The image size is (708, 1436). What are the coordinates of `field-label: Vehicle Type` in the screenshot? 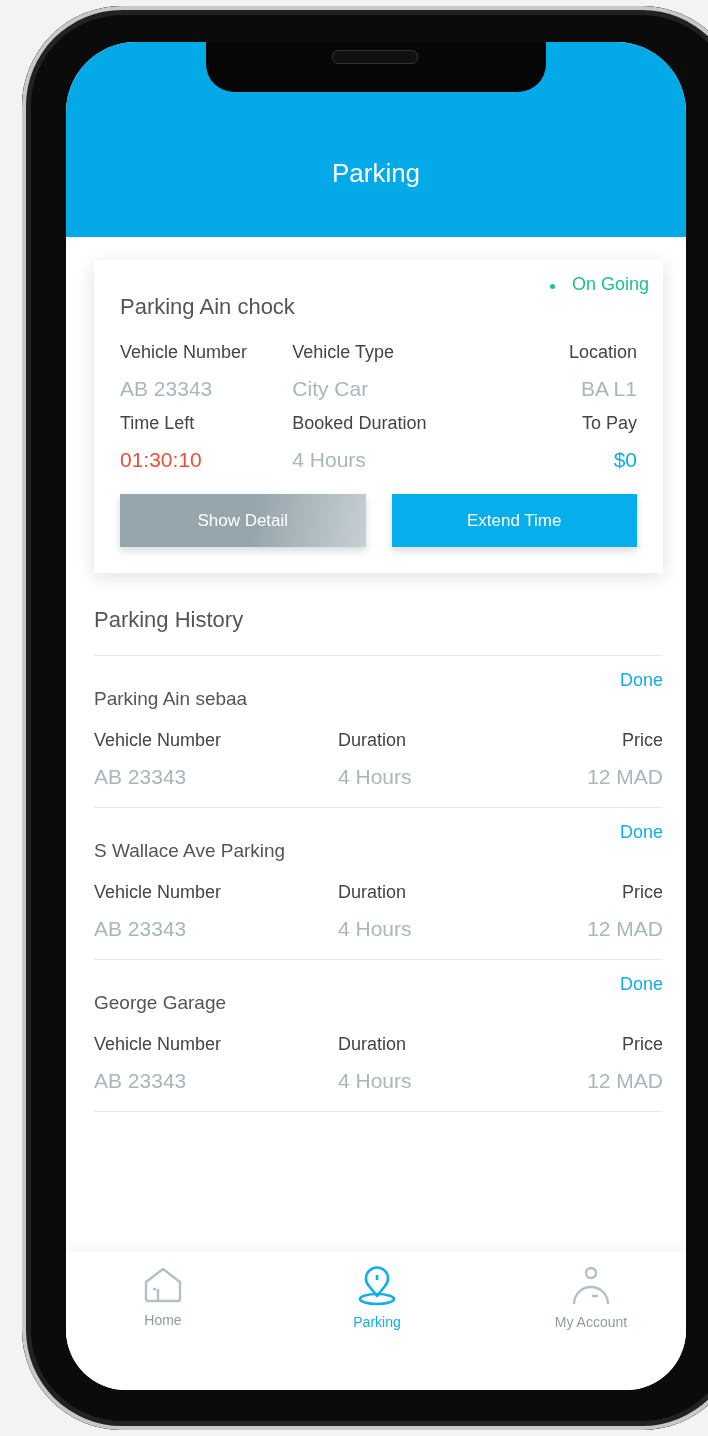 It's located at (344, 352).